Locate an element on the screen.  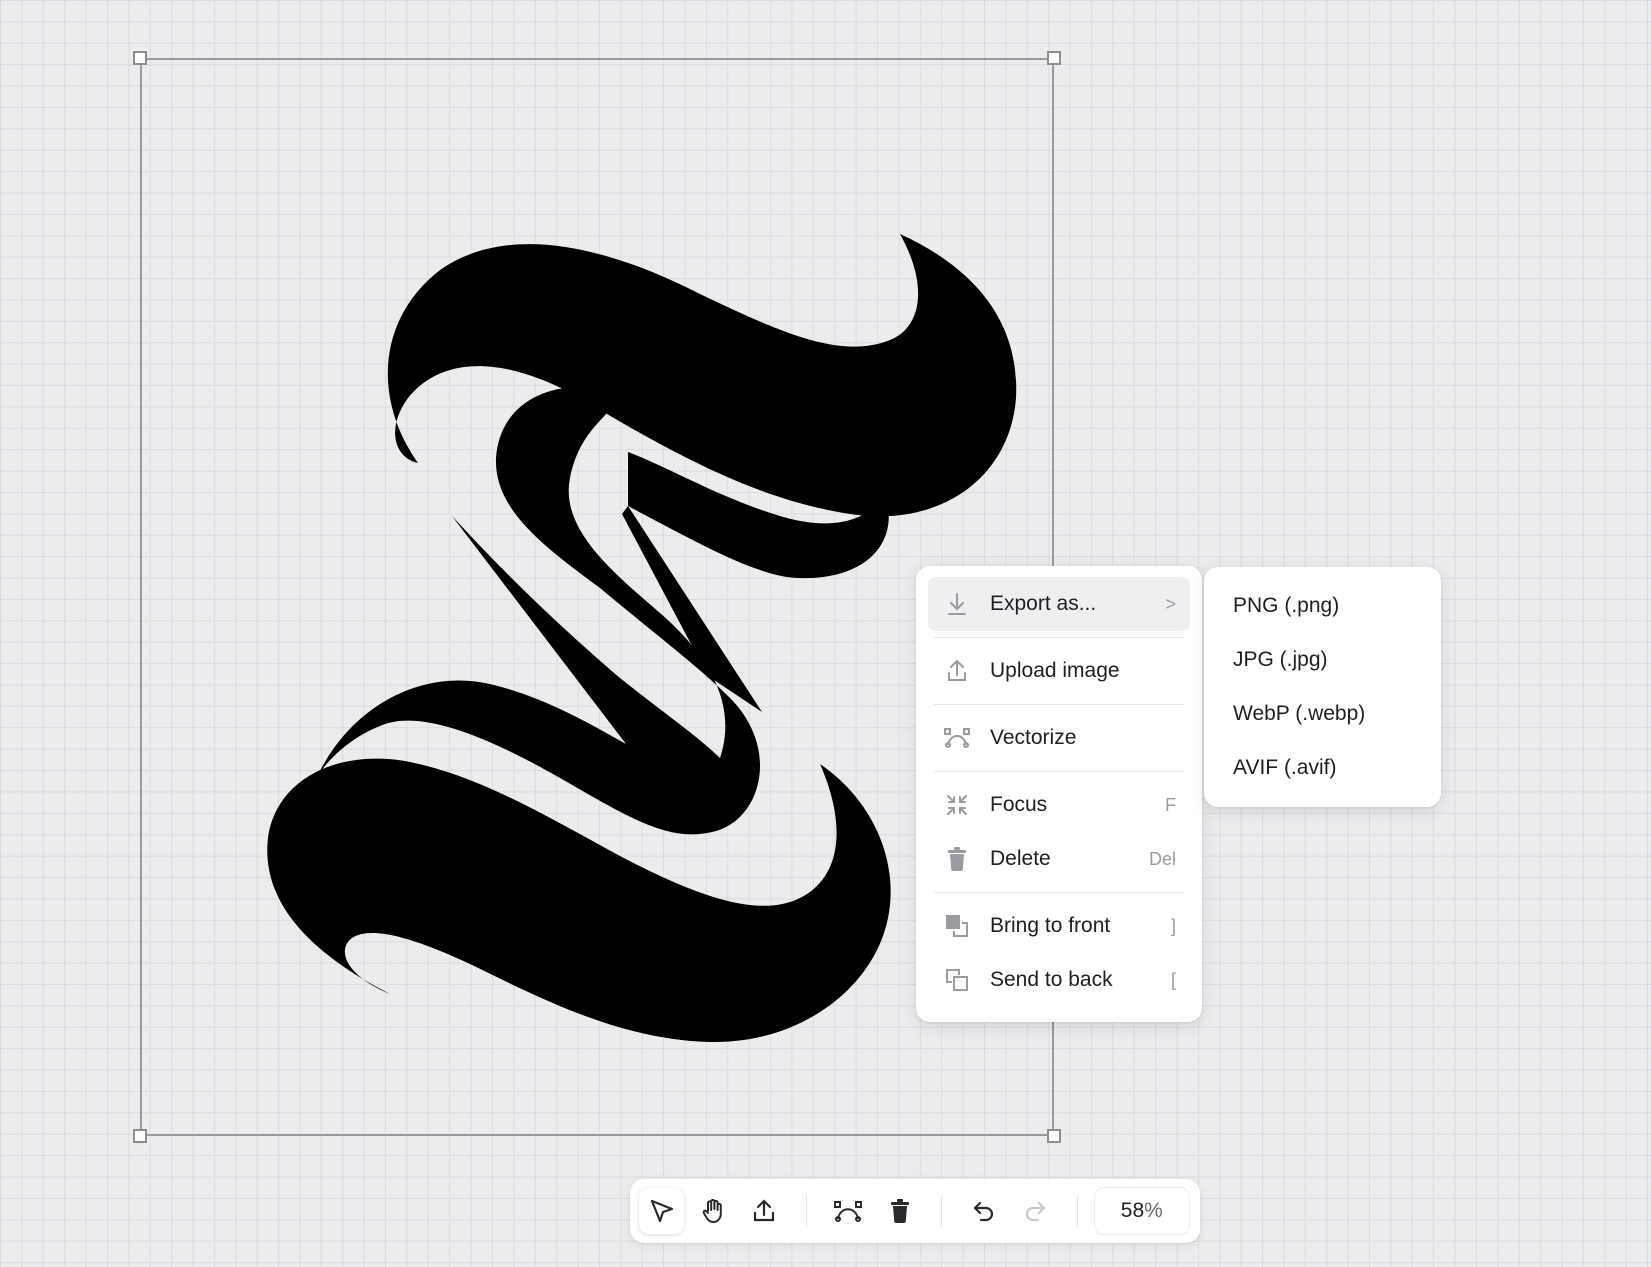
hand-tool-button is located at coordinates (712, 1211).